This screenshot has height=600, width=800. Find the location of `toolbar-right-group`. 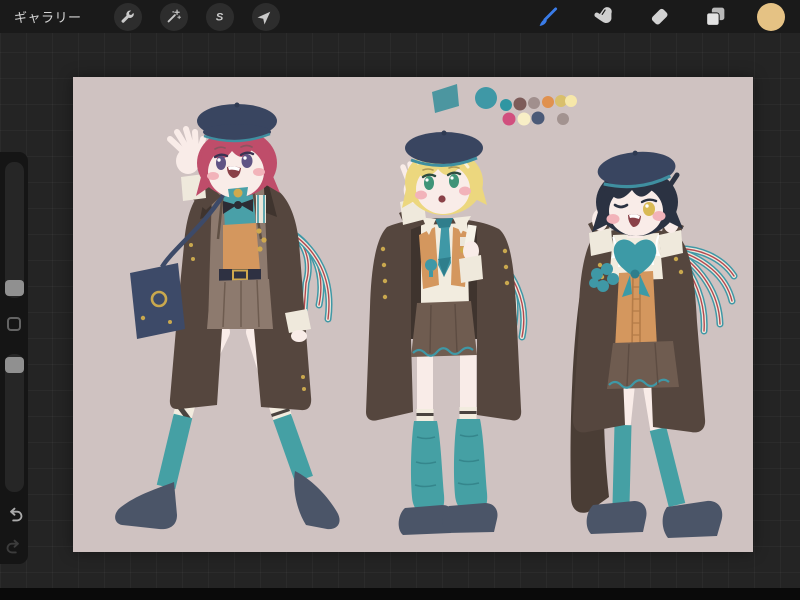

toolbar-right-group is located at coordinates (646, 17).